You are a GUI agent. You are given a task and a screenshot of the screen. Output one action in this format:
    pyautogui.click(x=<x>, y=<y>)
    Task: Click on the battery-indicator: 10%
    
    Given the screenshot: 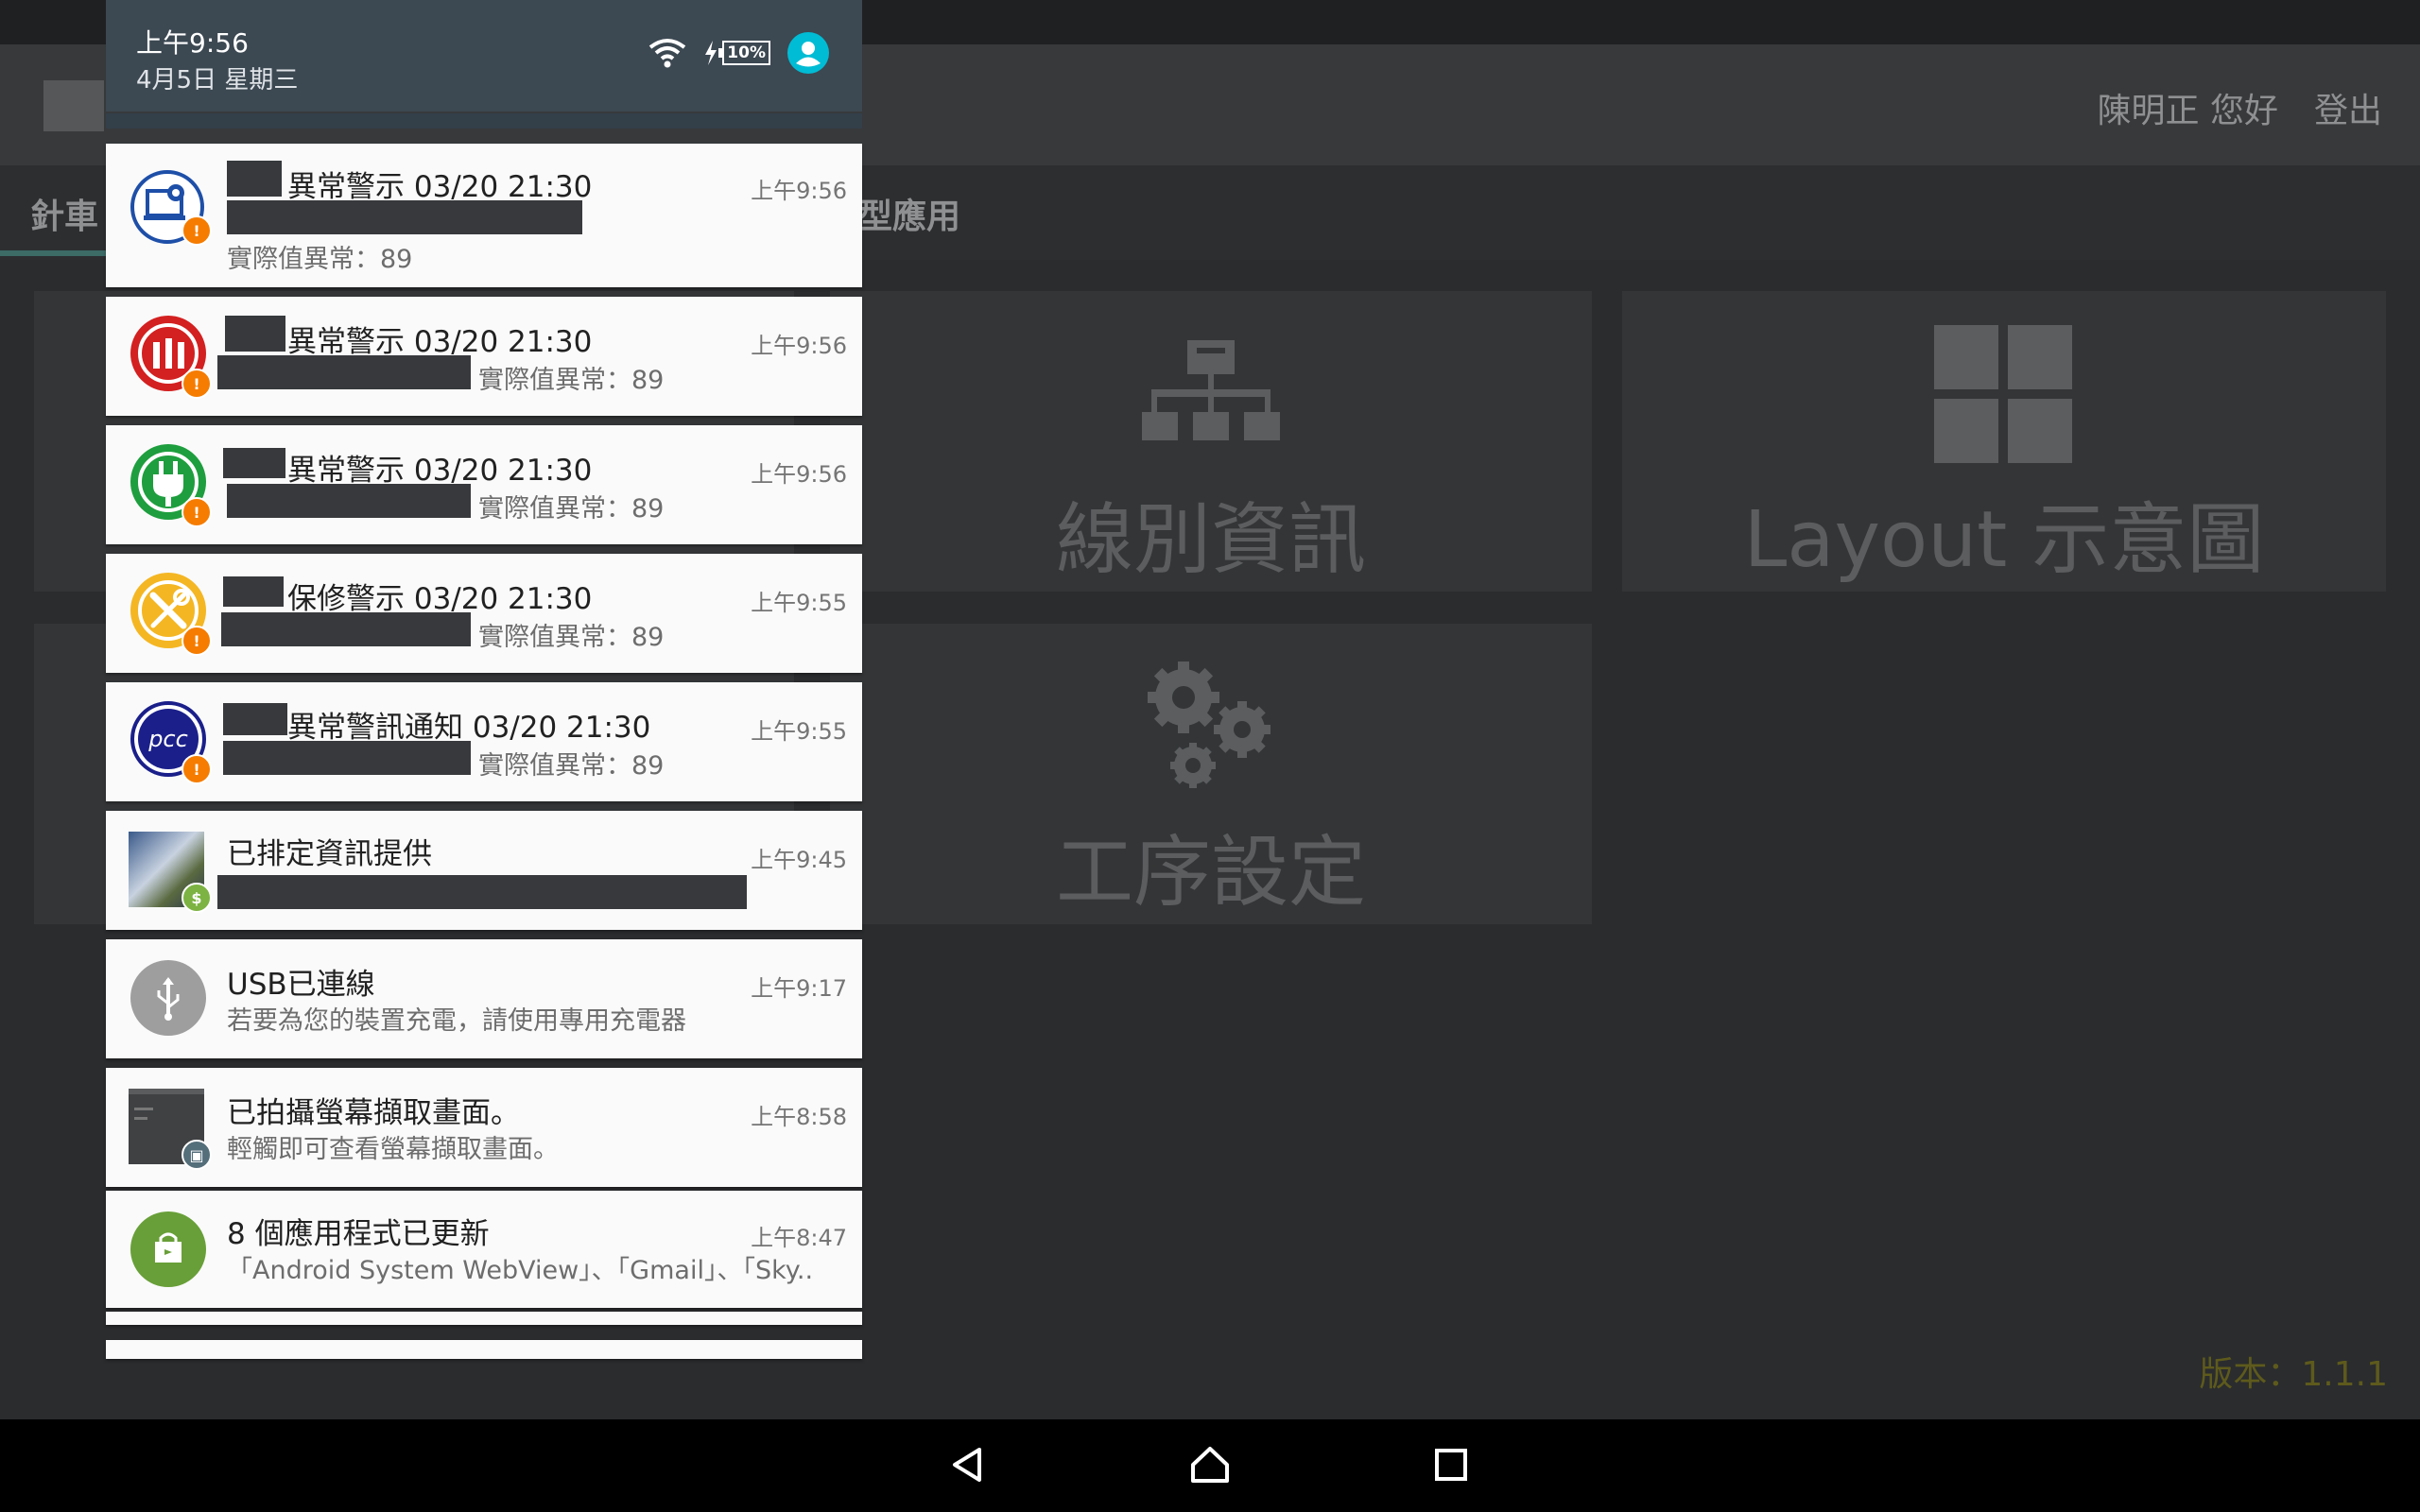 What is the action you would take?
    pyautogui.click(x=736, y=53)
    